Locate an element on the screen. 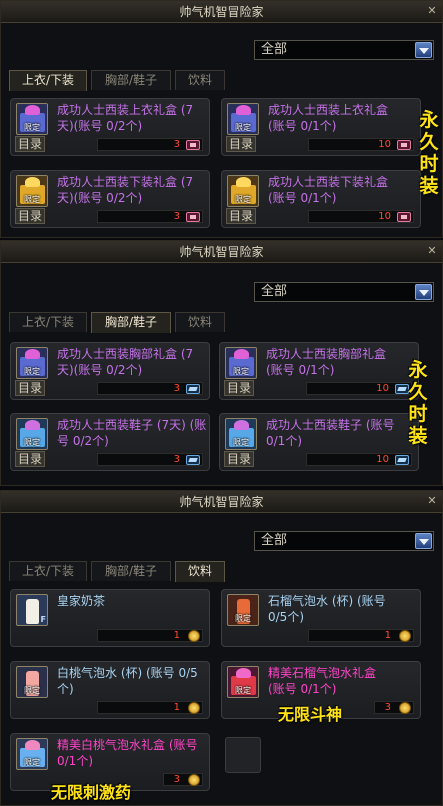 The height and width of the screenshot is (806, 443). shop-item-card: 限定 成功人士西装鞋子 (7天) (账号 0/2个) 目录 3 is located at coordinates (110, 442).